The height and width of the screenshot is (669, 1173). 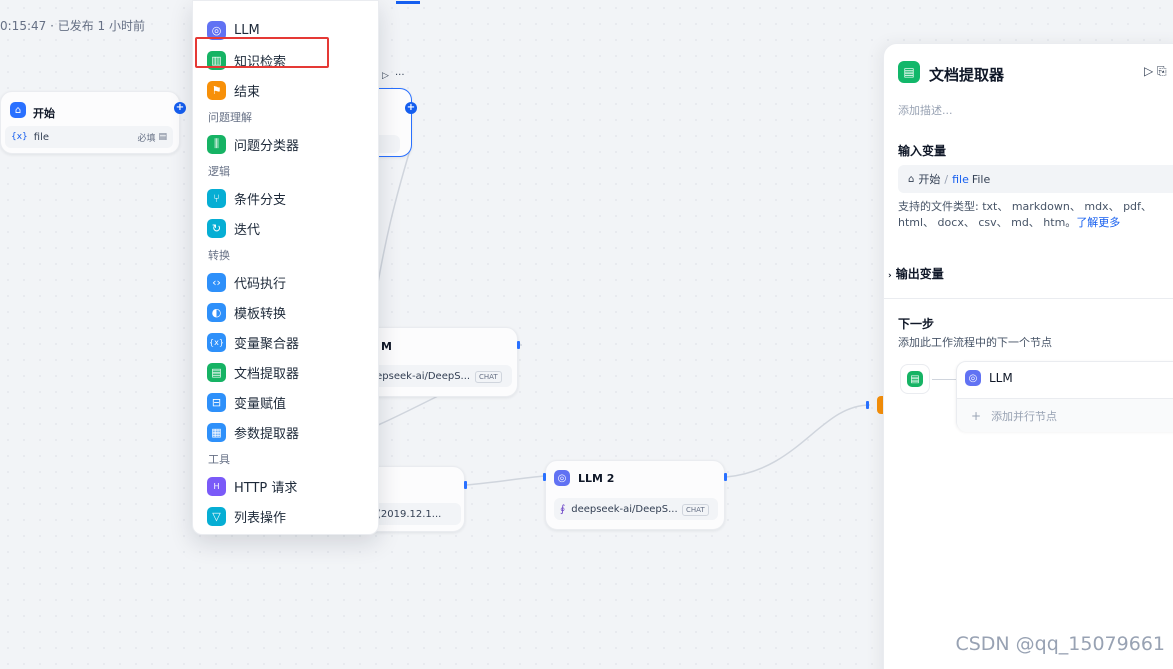 What do you see at coordinates (262, 52) in the screenshot?
I see `highlight-box` at bounding box center [262, 52].